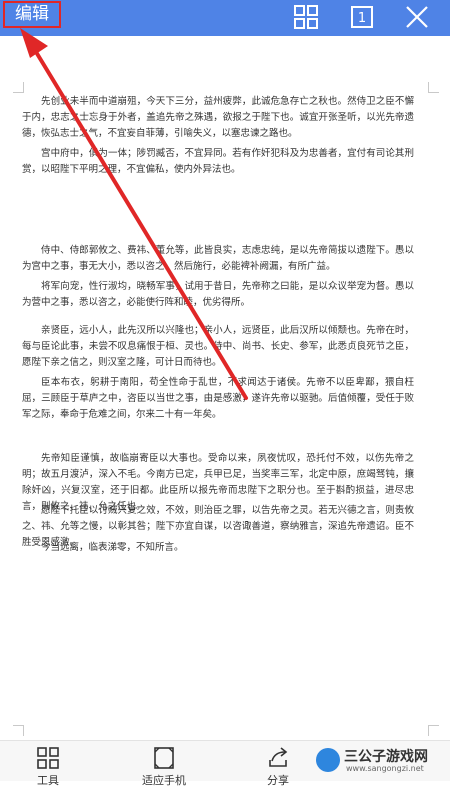 The height and width of the screenshot is (788, 450). What do you see at coordinates (386, 757) in the screenshot?
I see `watermark-name: 三公子游戏网` at bounding box center [386, 757].